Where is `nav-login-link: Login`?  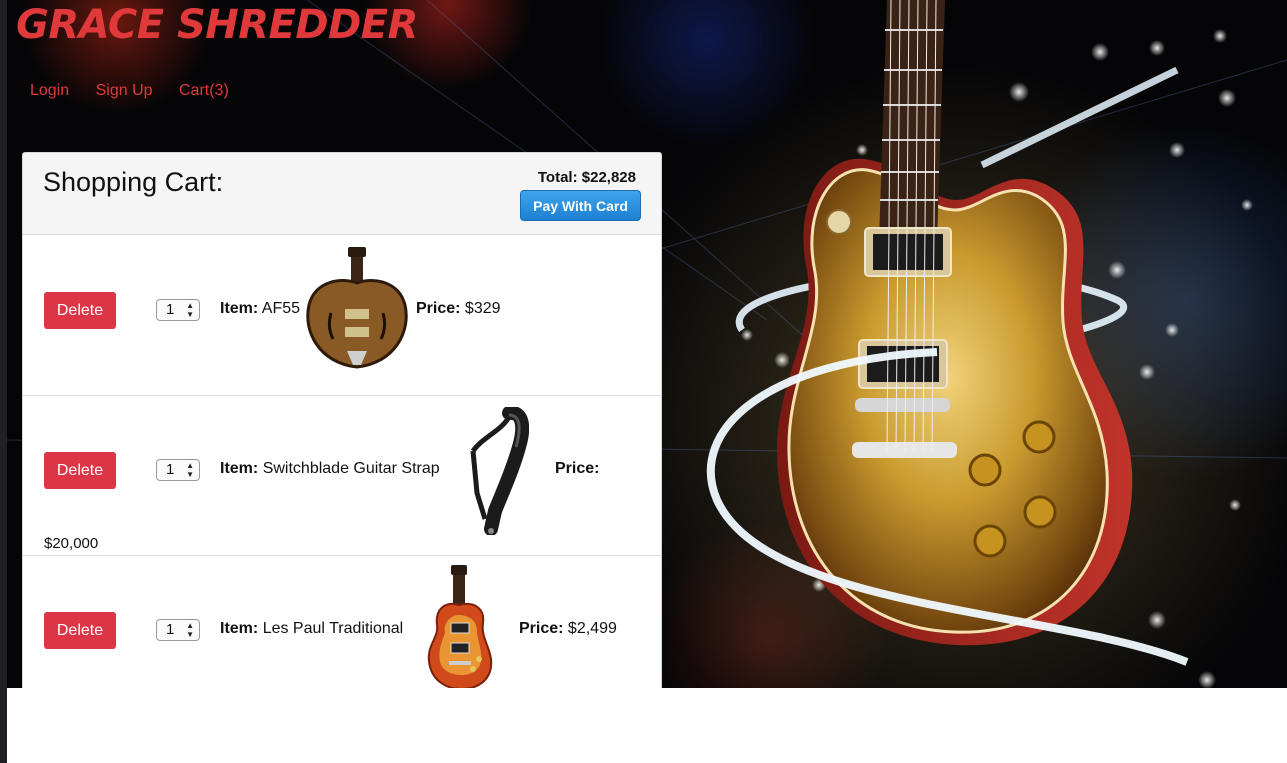
nav-login-link: Login is located at coordinates (49, 91).